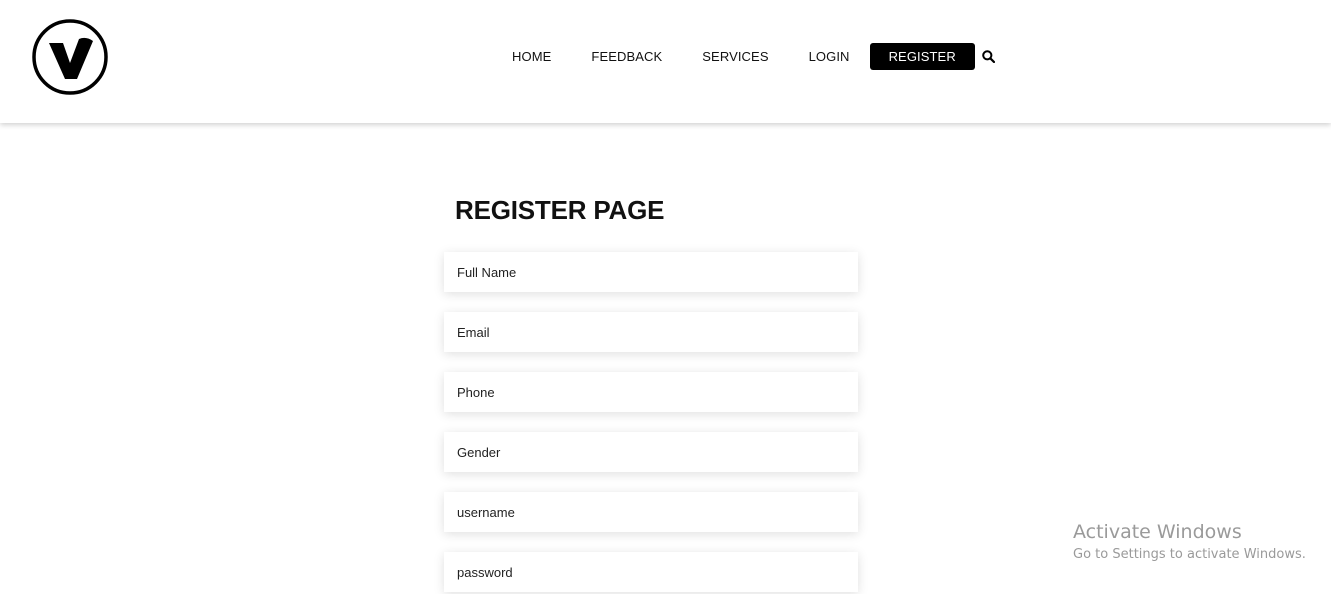  What do you see at coordinates (651, 332) in the screenshot?
I see `email-field` at bounding box center [651, 332].